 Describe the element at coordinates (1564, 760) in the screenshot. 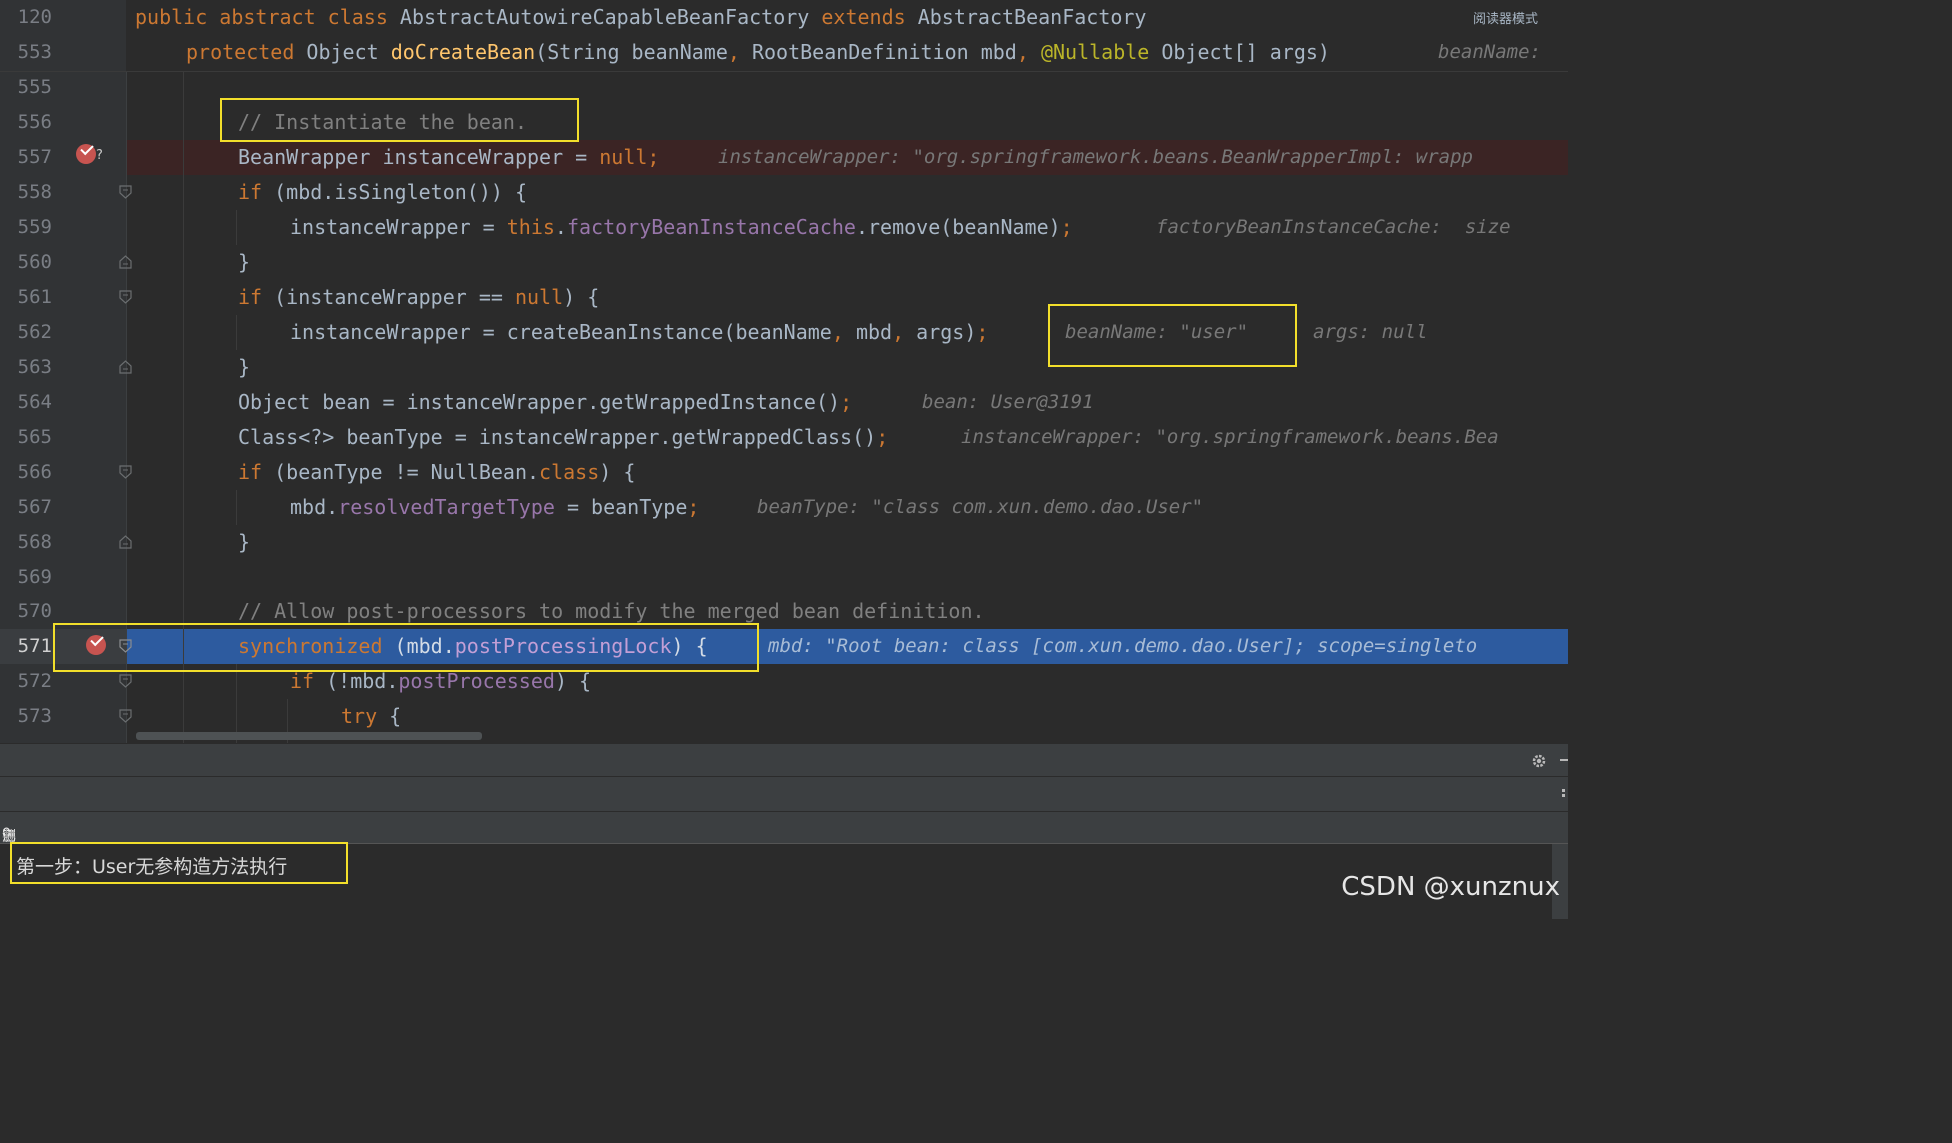

I see `minimize-icon` at that location.